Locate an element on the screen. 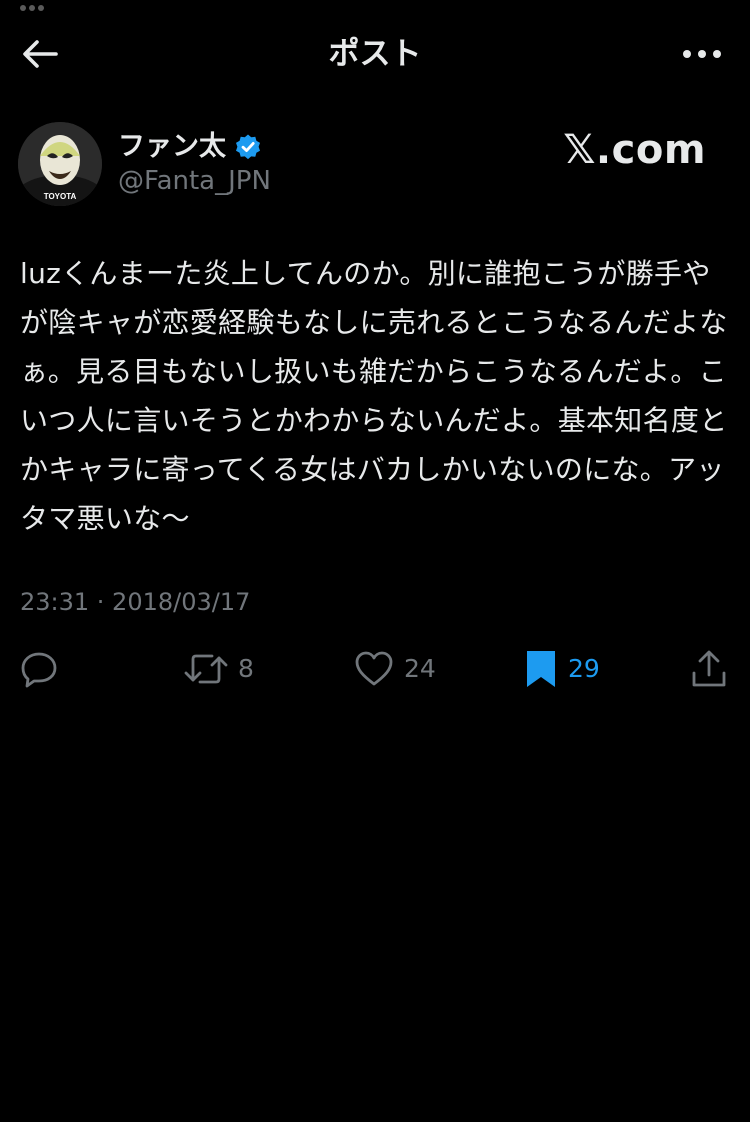  reply-button is located at coordinates (39, 669).